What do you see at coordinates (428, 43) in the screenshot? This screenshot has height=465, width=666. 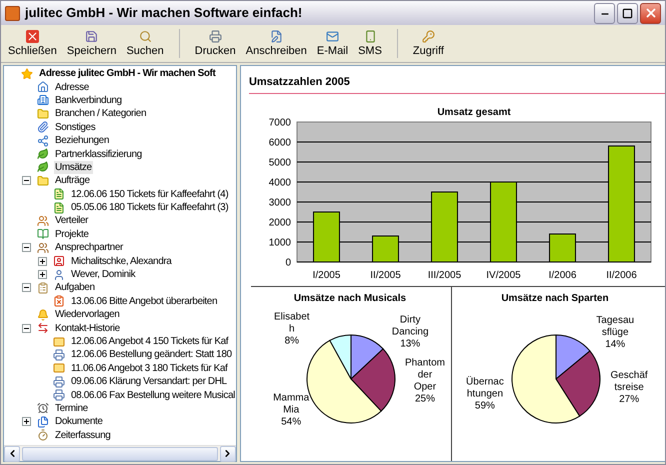 I see `toolbar-button: Zugriff` at bounding box center [428, 43].